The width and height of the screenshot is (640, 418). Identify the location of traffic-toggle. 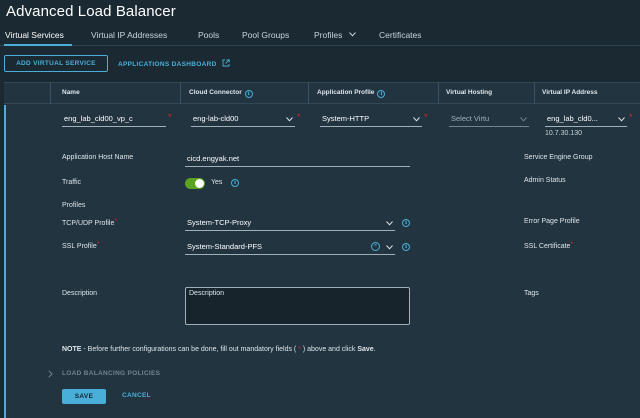
(195, 183).